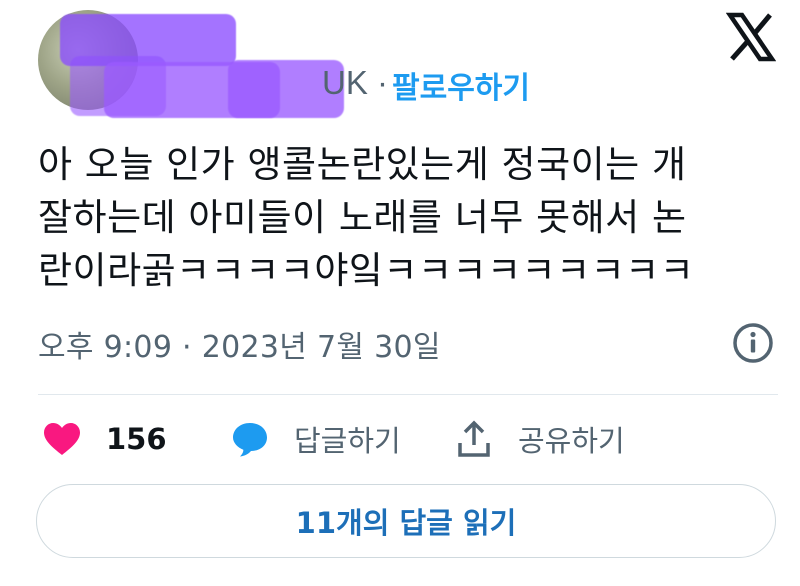 The image size is (800, 586). I want to click on like-count: 156, so click(136, 439).